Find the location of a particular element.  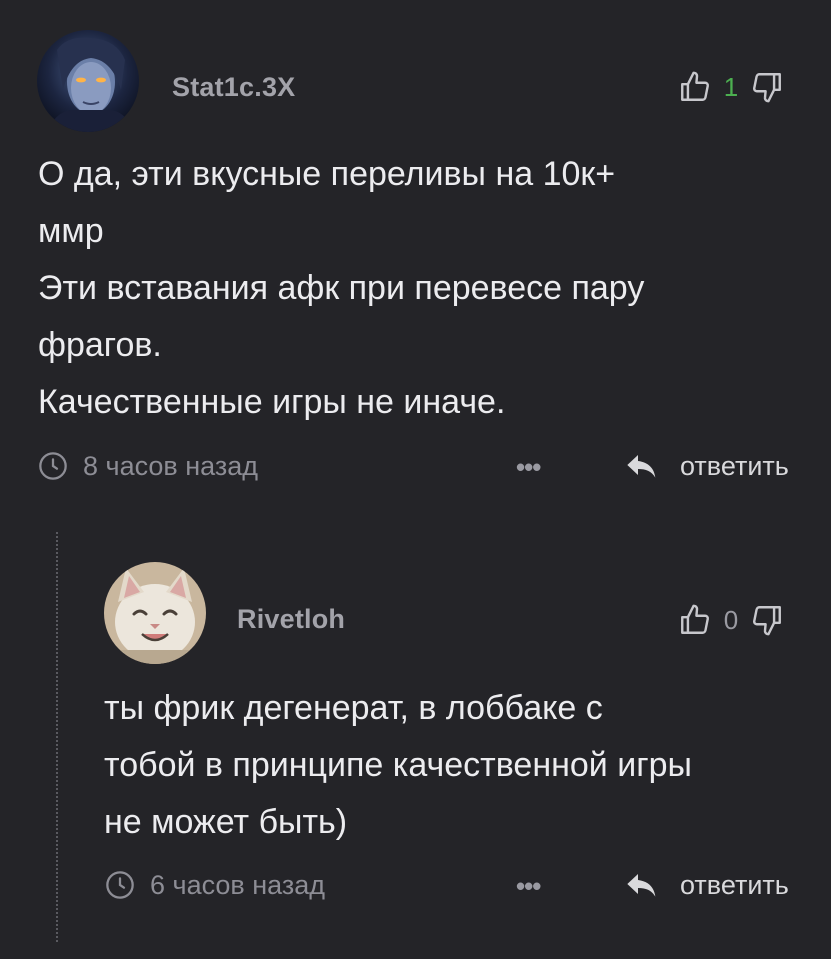

comment-line: фрагов. is located at coordinates (100, 345).